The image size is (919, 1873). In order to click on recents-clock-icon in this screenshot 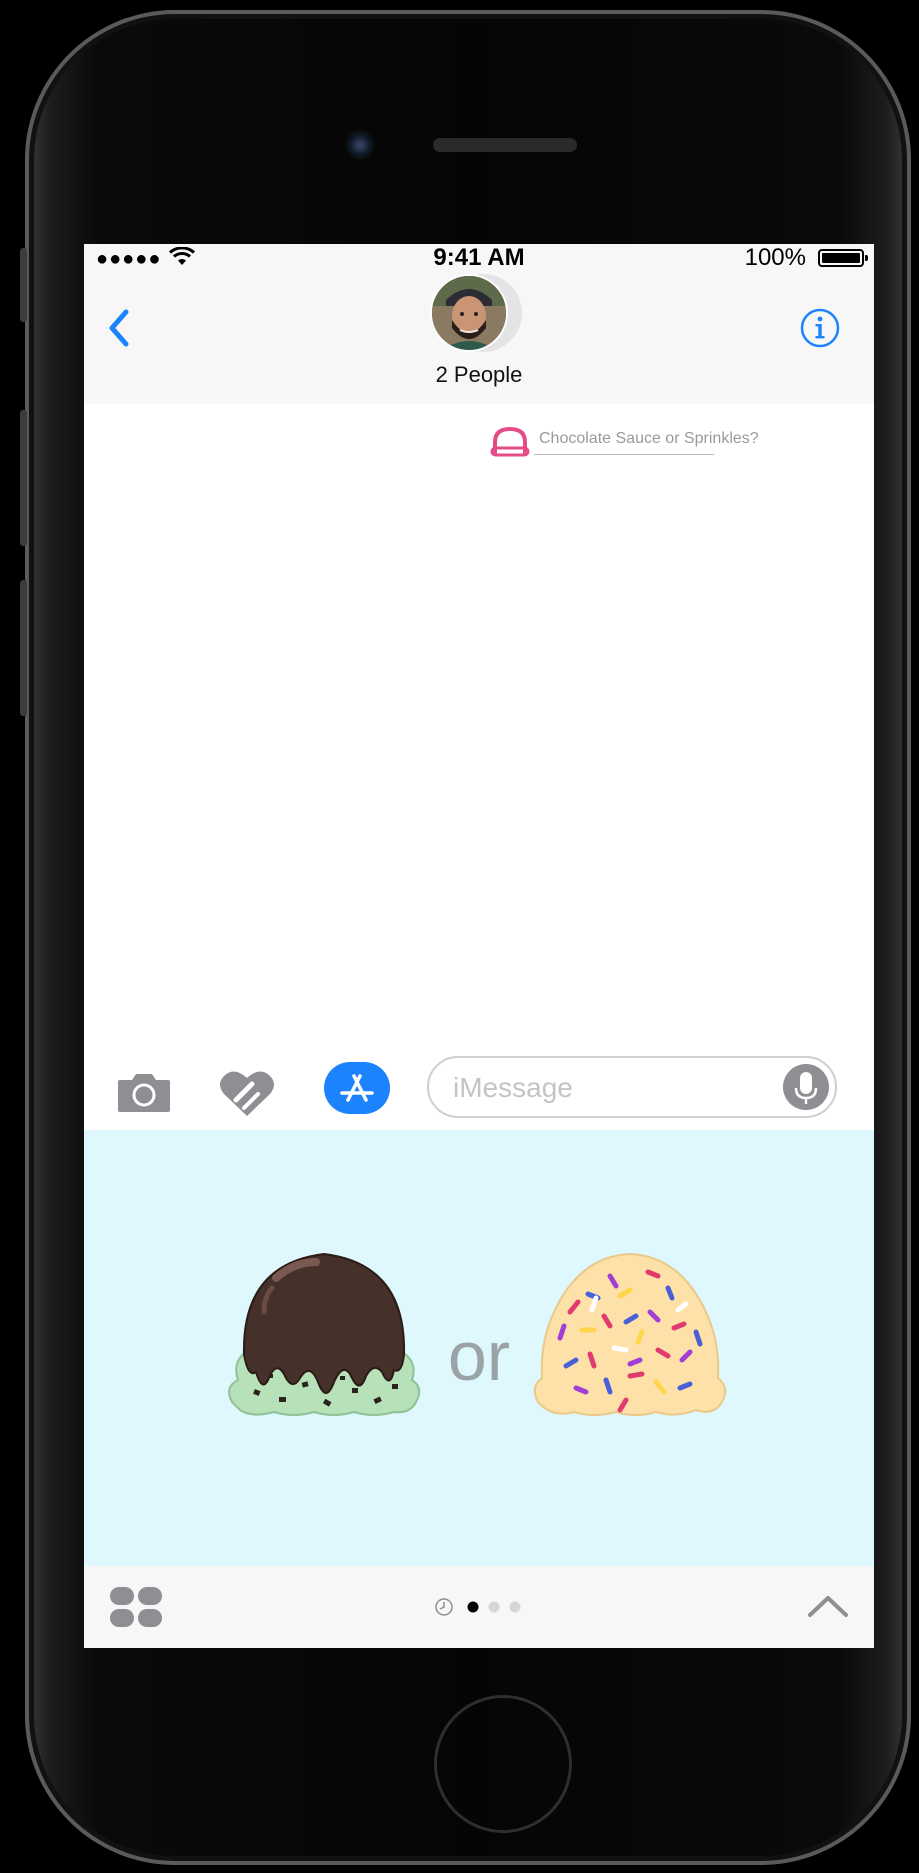, I will do `click(444, 1607)`.